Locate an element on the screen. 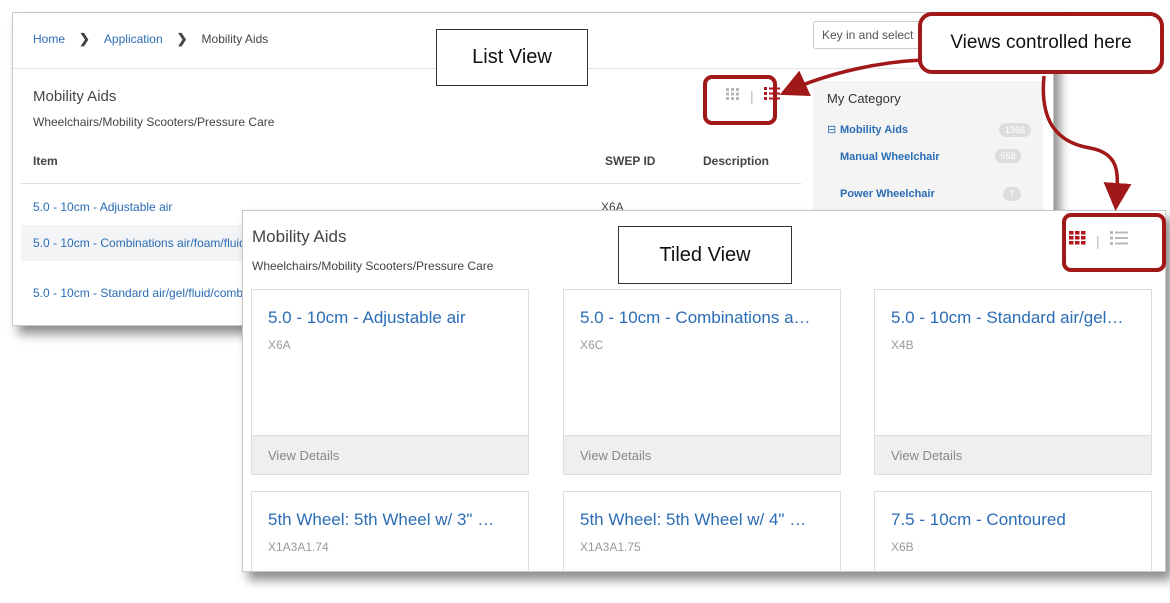 The image size is (1170, 603). arrow-to-list-toggle is located at coordinates (851, 77).